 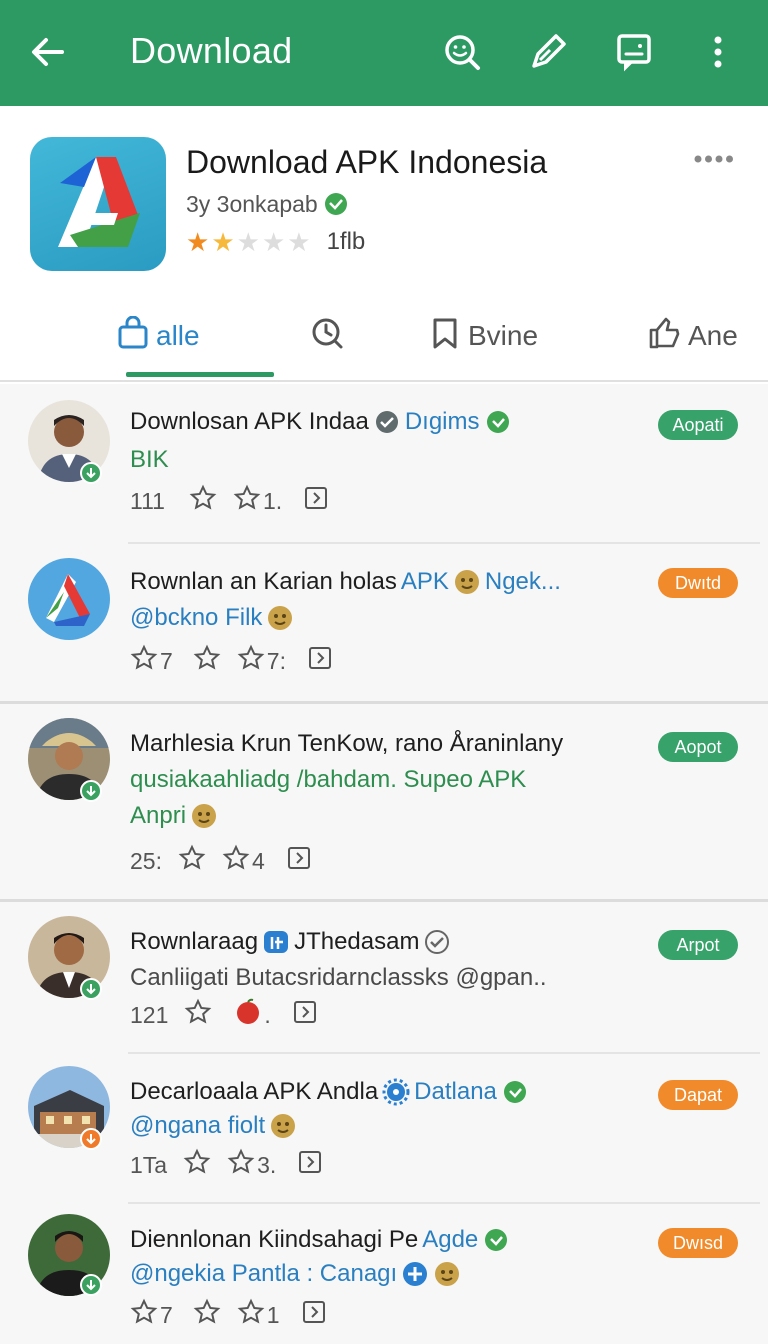 What do you see at coordinates (249, 421) in the screenshot?
I see `item-title: Downlosan APK Indaa` at bounding box center [249, 421].